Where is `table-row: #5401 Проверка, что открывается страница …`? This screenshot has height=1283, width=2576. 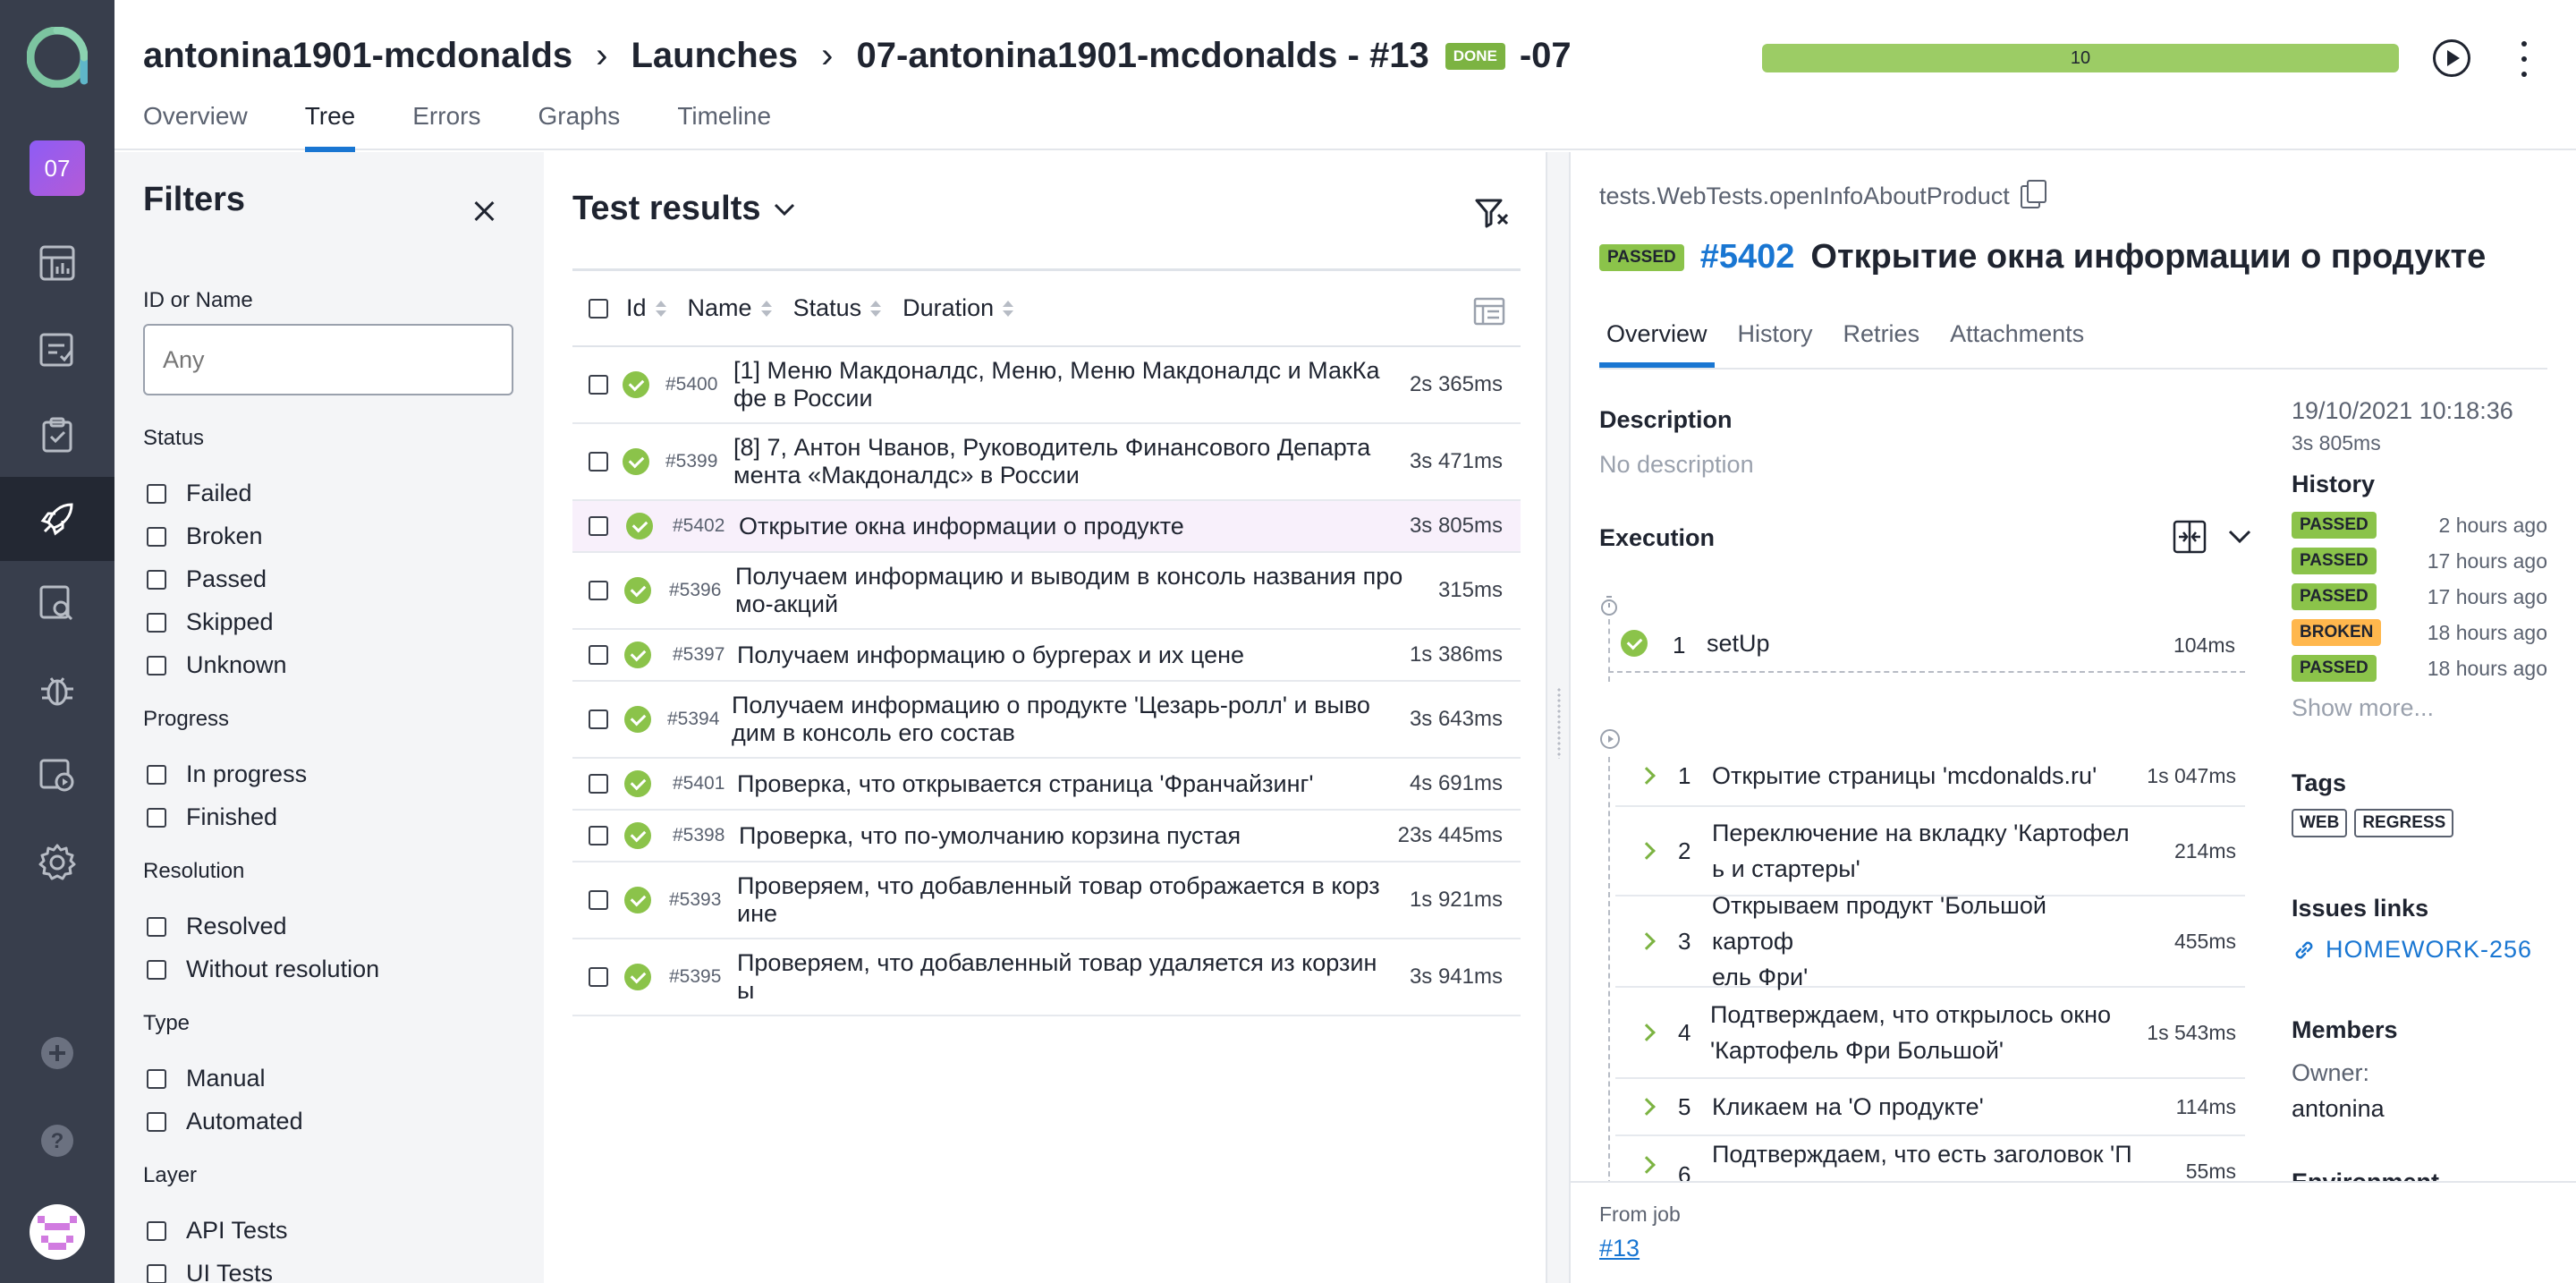
table-row: #5401 Проверка, что открывается страница … is located at coordinates (1046, 785).